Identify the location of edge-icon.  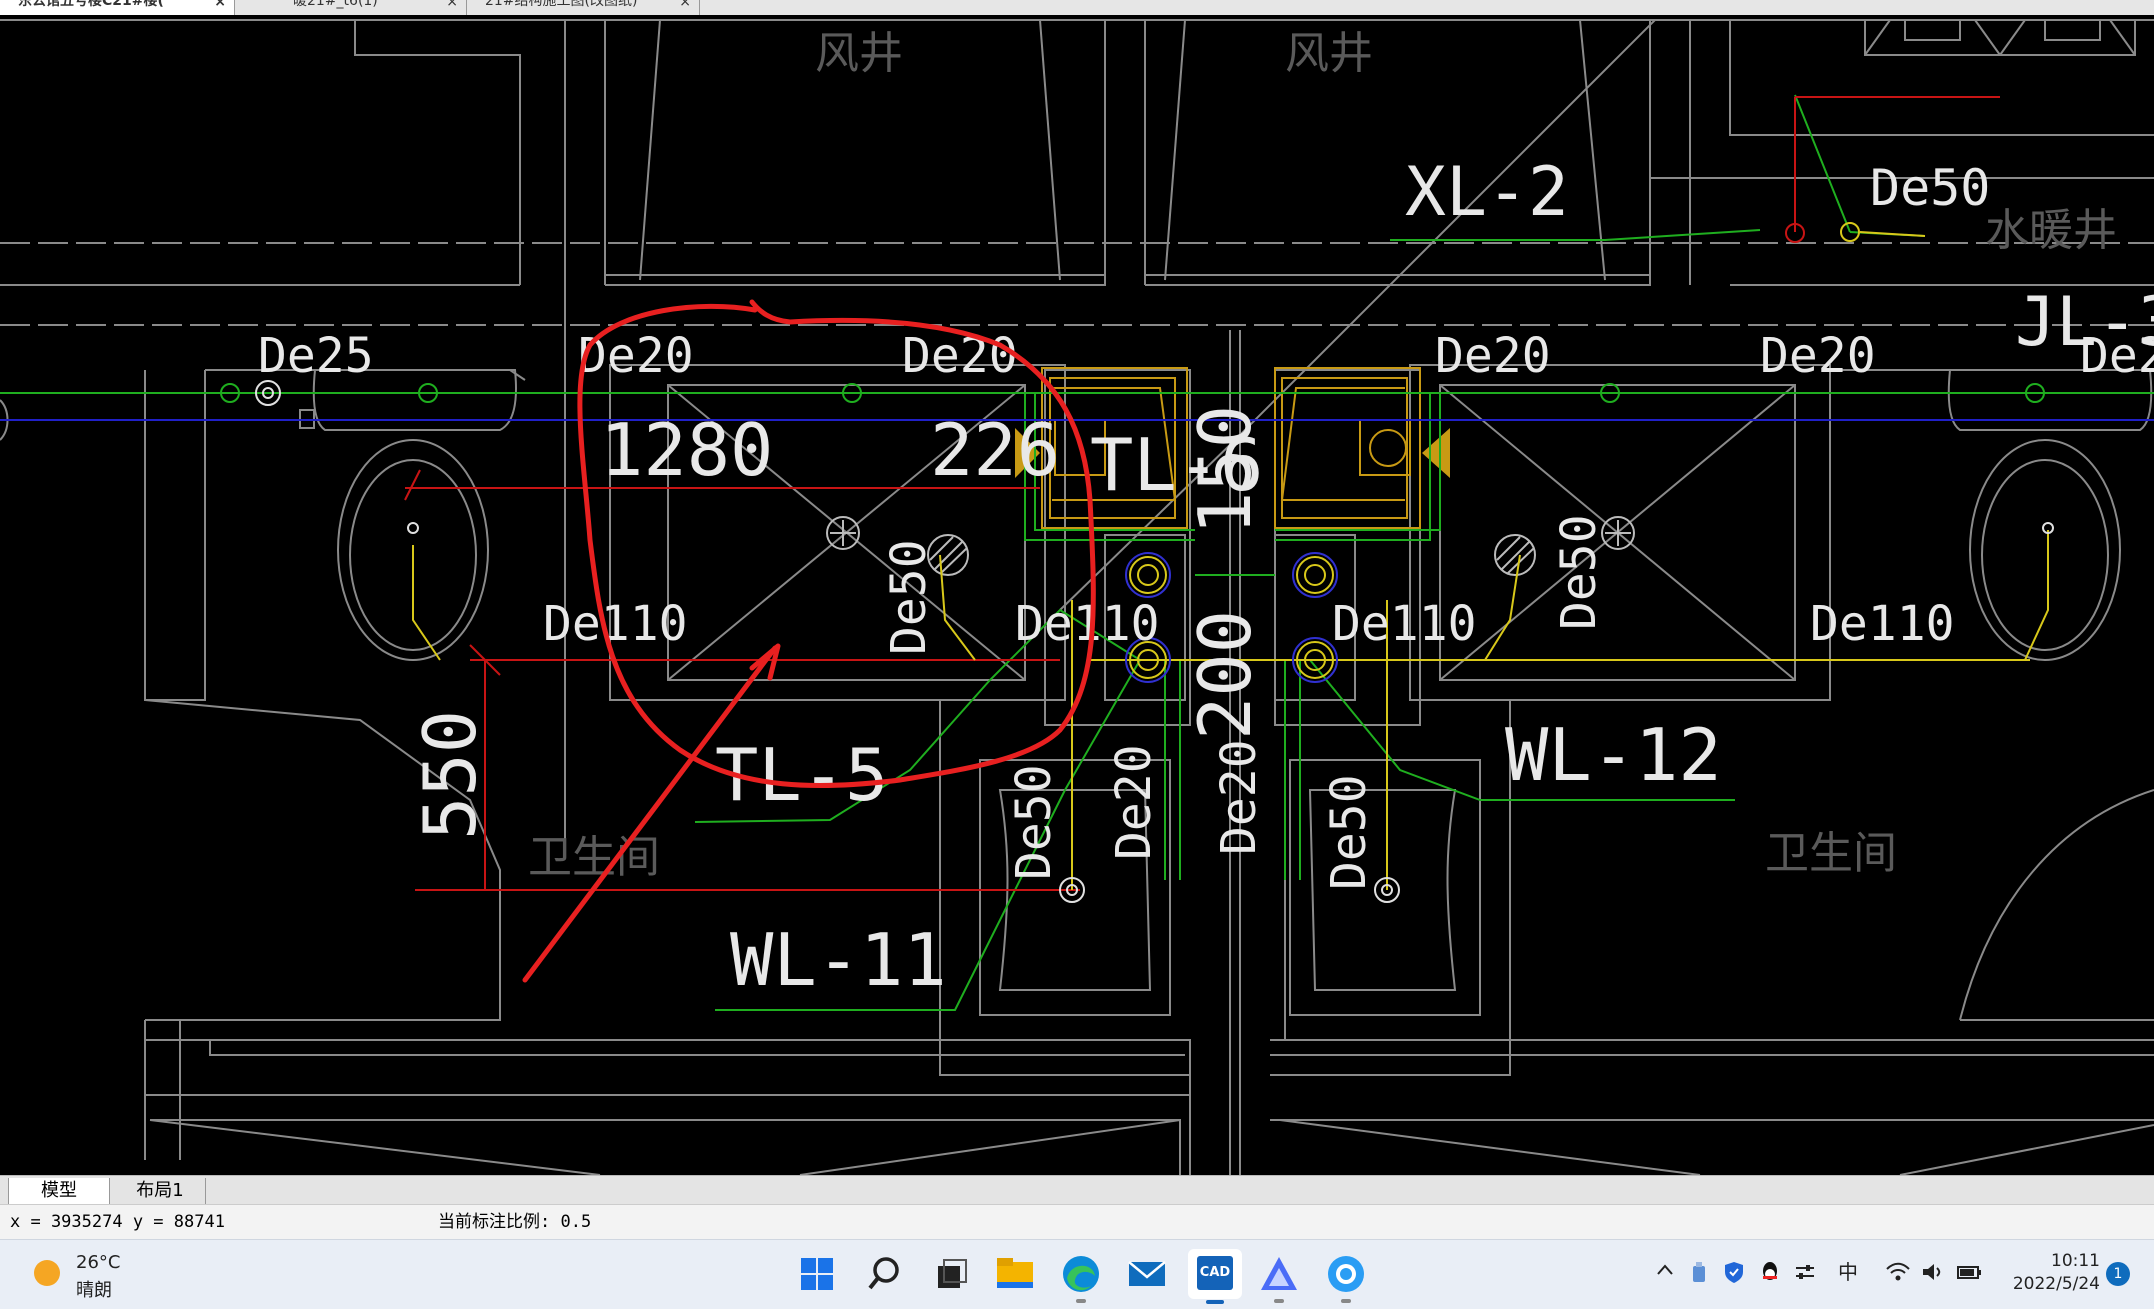
(1081, 1277).